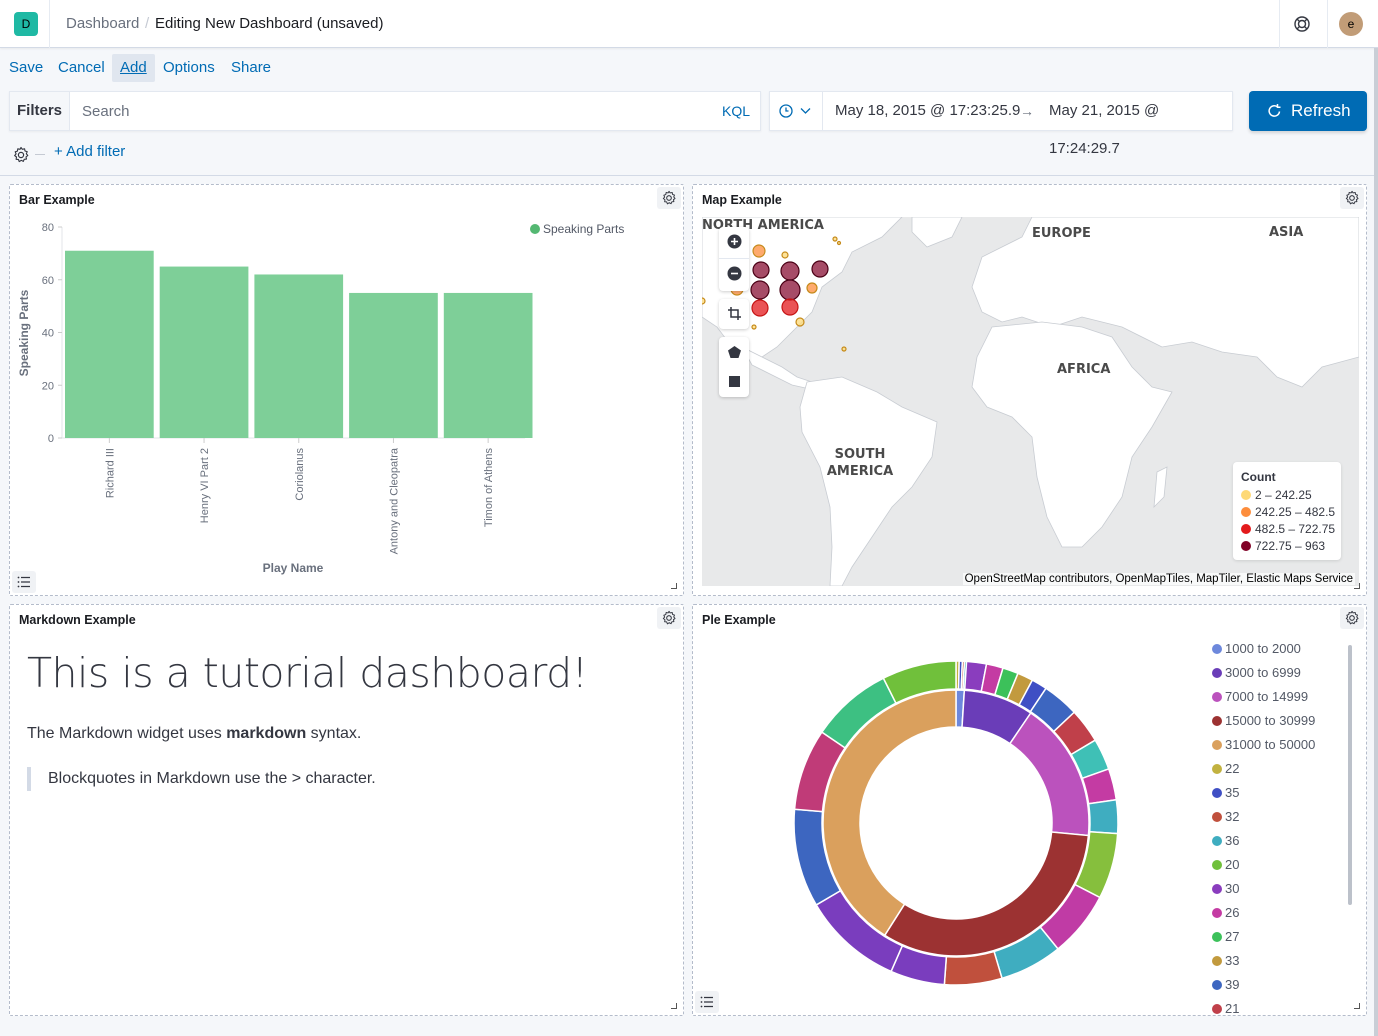 The width and height of the screenshot is (1378, 1036). I want to click on kql-toggle-button: KQL, so click(736, 111).